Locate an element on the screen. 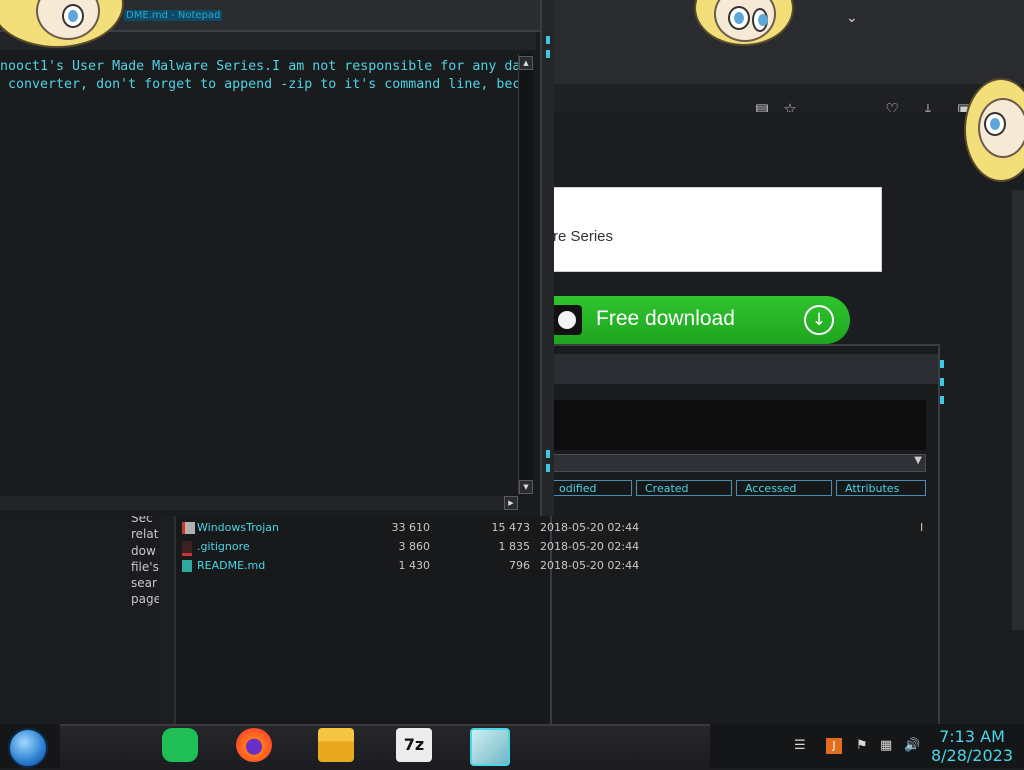 Image resolution: width=1024 pixels, height=770 pixels. 7zip-icon: 7z is located at coordinates (414, 745).